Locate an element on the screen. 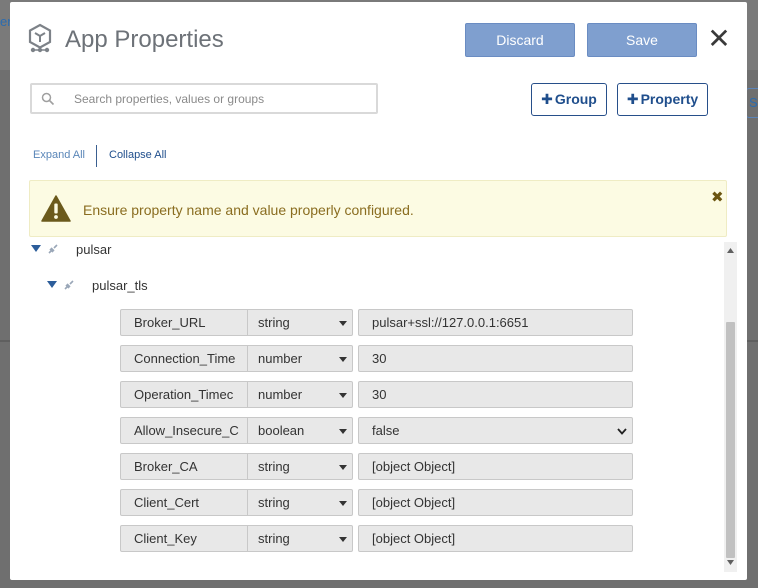  property-name-input: Client_Key is located at coordinates (184, 538).